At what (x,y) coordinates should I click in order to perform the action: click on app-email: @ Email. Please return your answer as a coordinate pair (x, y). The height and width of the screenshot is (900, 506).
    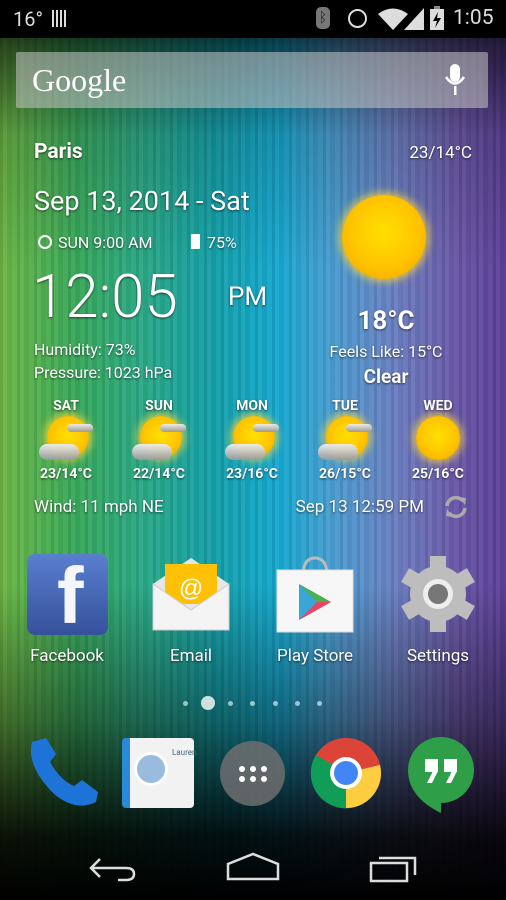
    Looking at the image, I should click on (191, 611).